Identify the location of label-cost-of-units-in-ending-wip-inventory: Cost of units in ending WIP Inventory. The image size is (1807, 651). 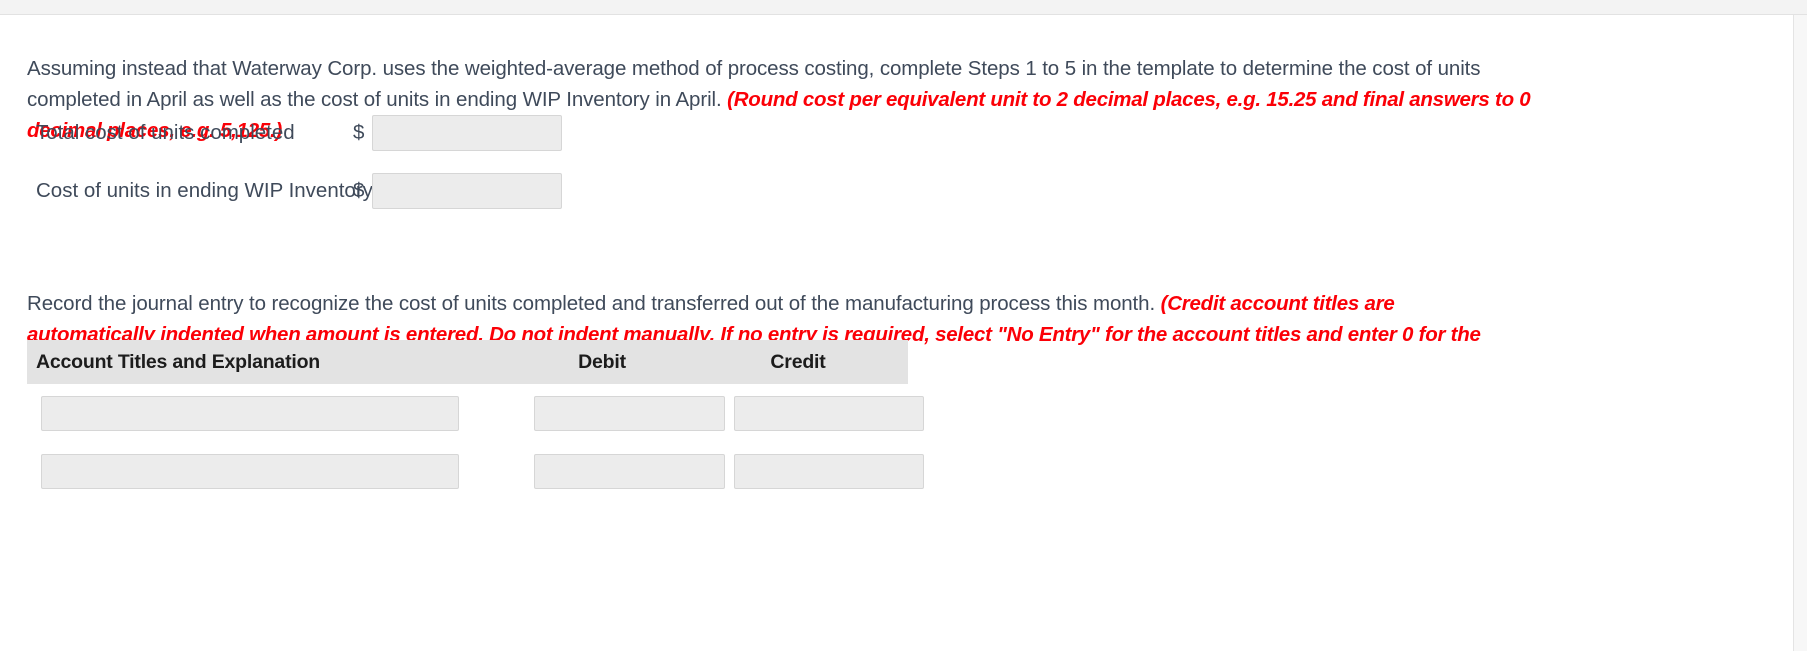
(204, 190).